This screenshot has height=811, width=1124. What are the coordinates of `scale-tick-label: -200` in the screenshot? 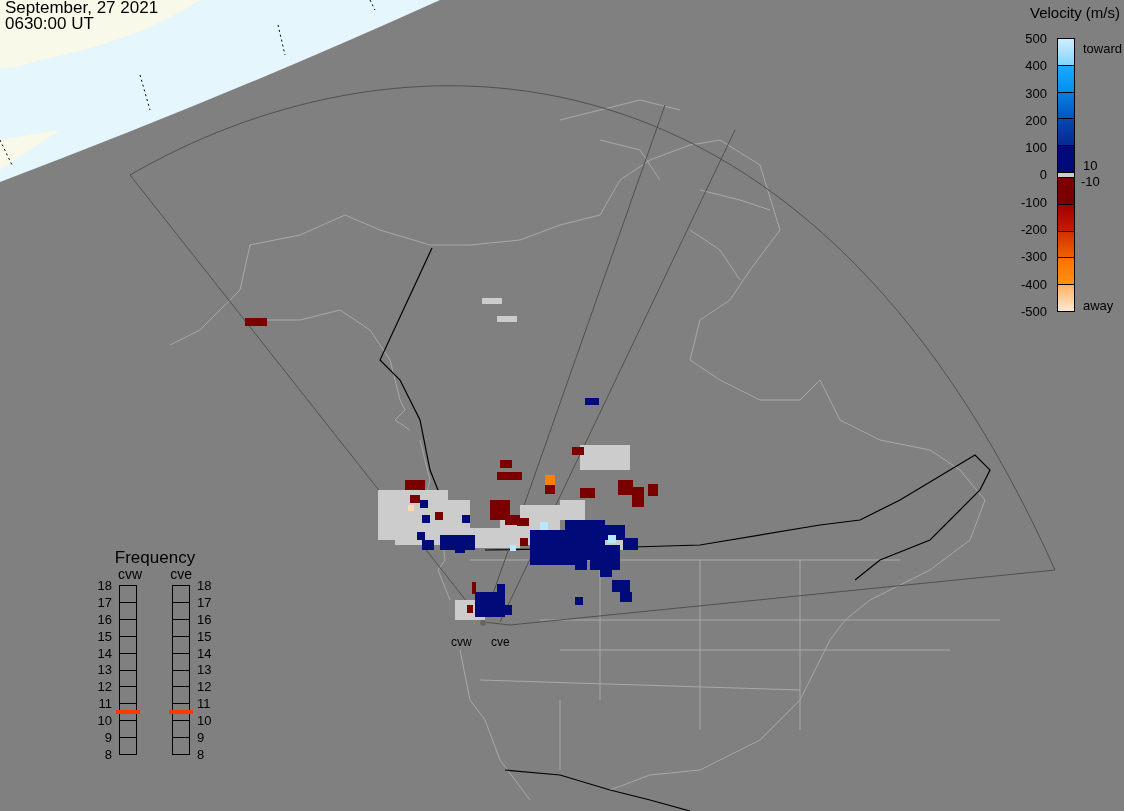 It's located at (1033, 230).